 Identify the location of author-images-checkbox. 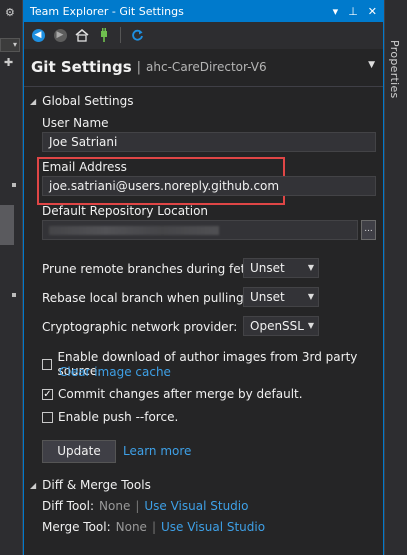
(47, 364).